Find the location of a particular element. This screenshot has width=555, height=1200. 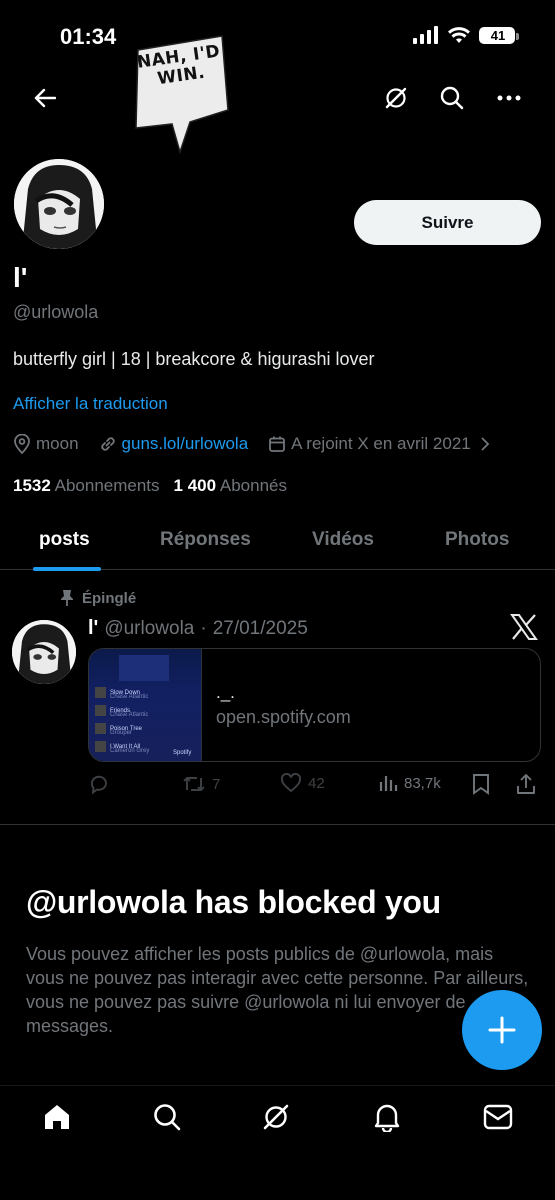

followers-label: Abonnés is located at coordinates (253, 485).